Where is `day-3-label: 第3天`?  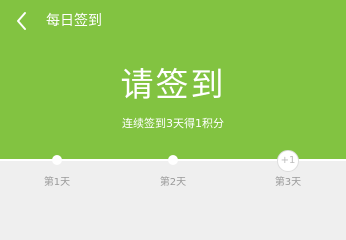
day-3-label: 第3天 is located at coordinates (288, 182).